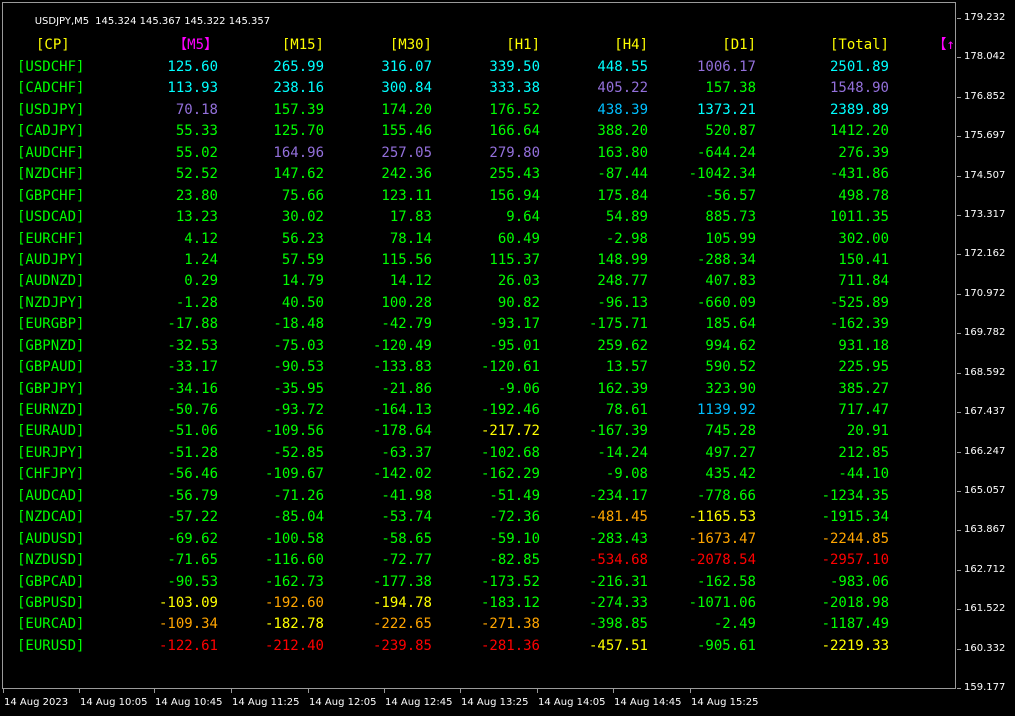  I want to click on value-cell: 212.85, so click(863, 453).